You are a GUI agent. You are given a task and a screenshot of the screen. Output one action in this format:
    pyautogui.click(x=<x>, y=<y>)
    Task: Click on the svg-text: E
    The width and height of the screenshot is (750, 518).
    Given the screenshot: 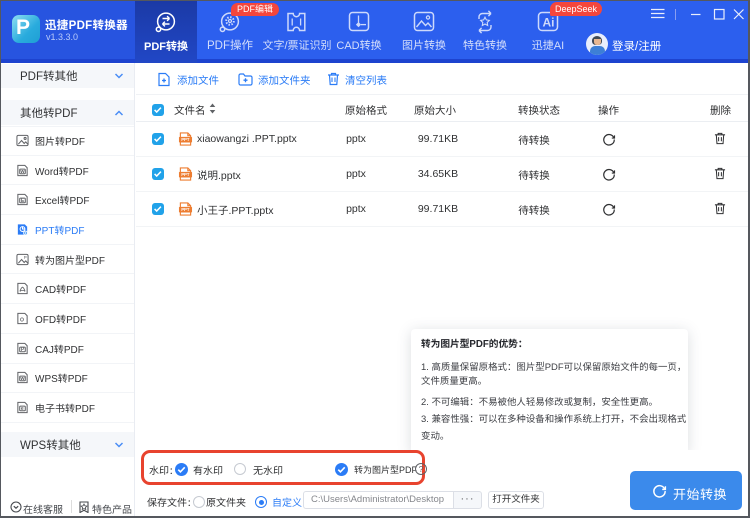 What is the action you would take?
    pyautogui.click(x=23, y=201)
    